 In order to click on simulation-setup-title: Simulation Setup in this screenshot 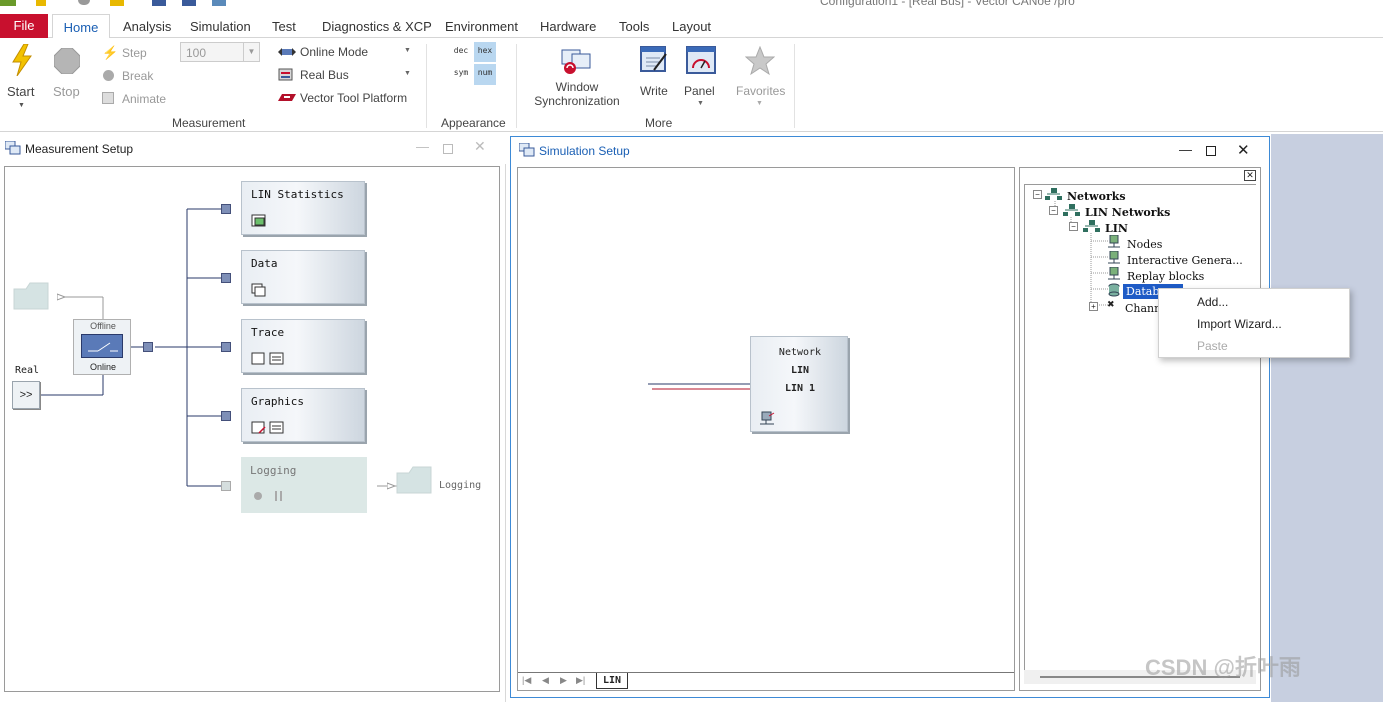, I will do `click(584, 151)`.